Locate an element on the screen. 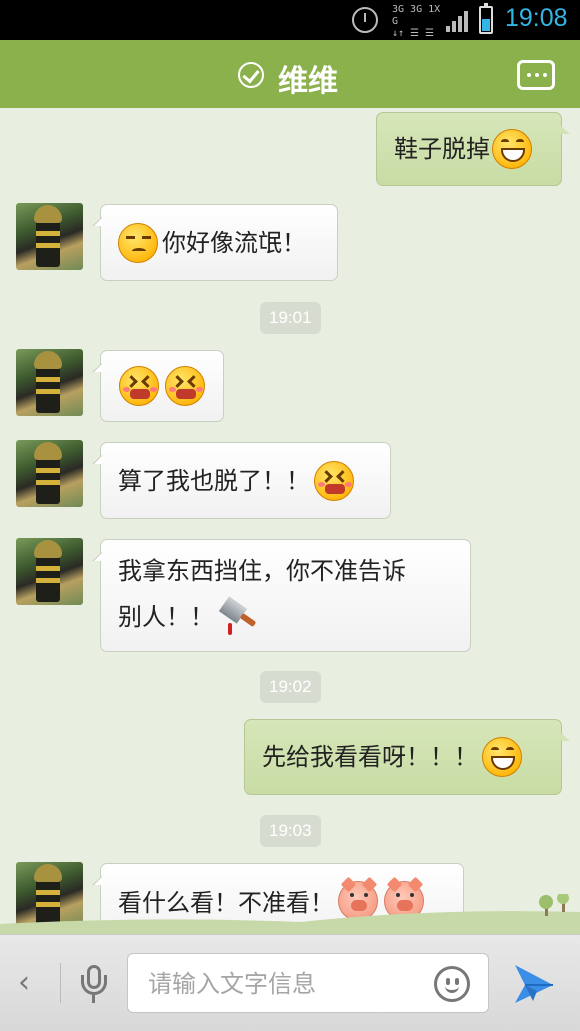  status-time: 19:08 is located at coordinates (536, 18).